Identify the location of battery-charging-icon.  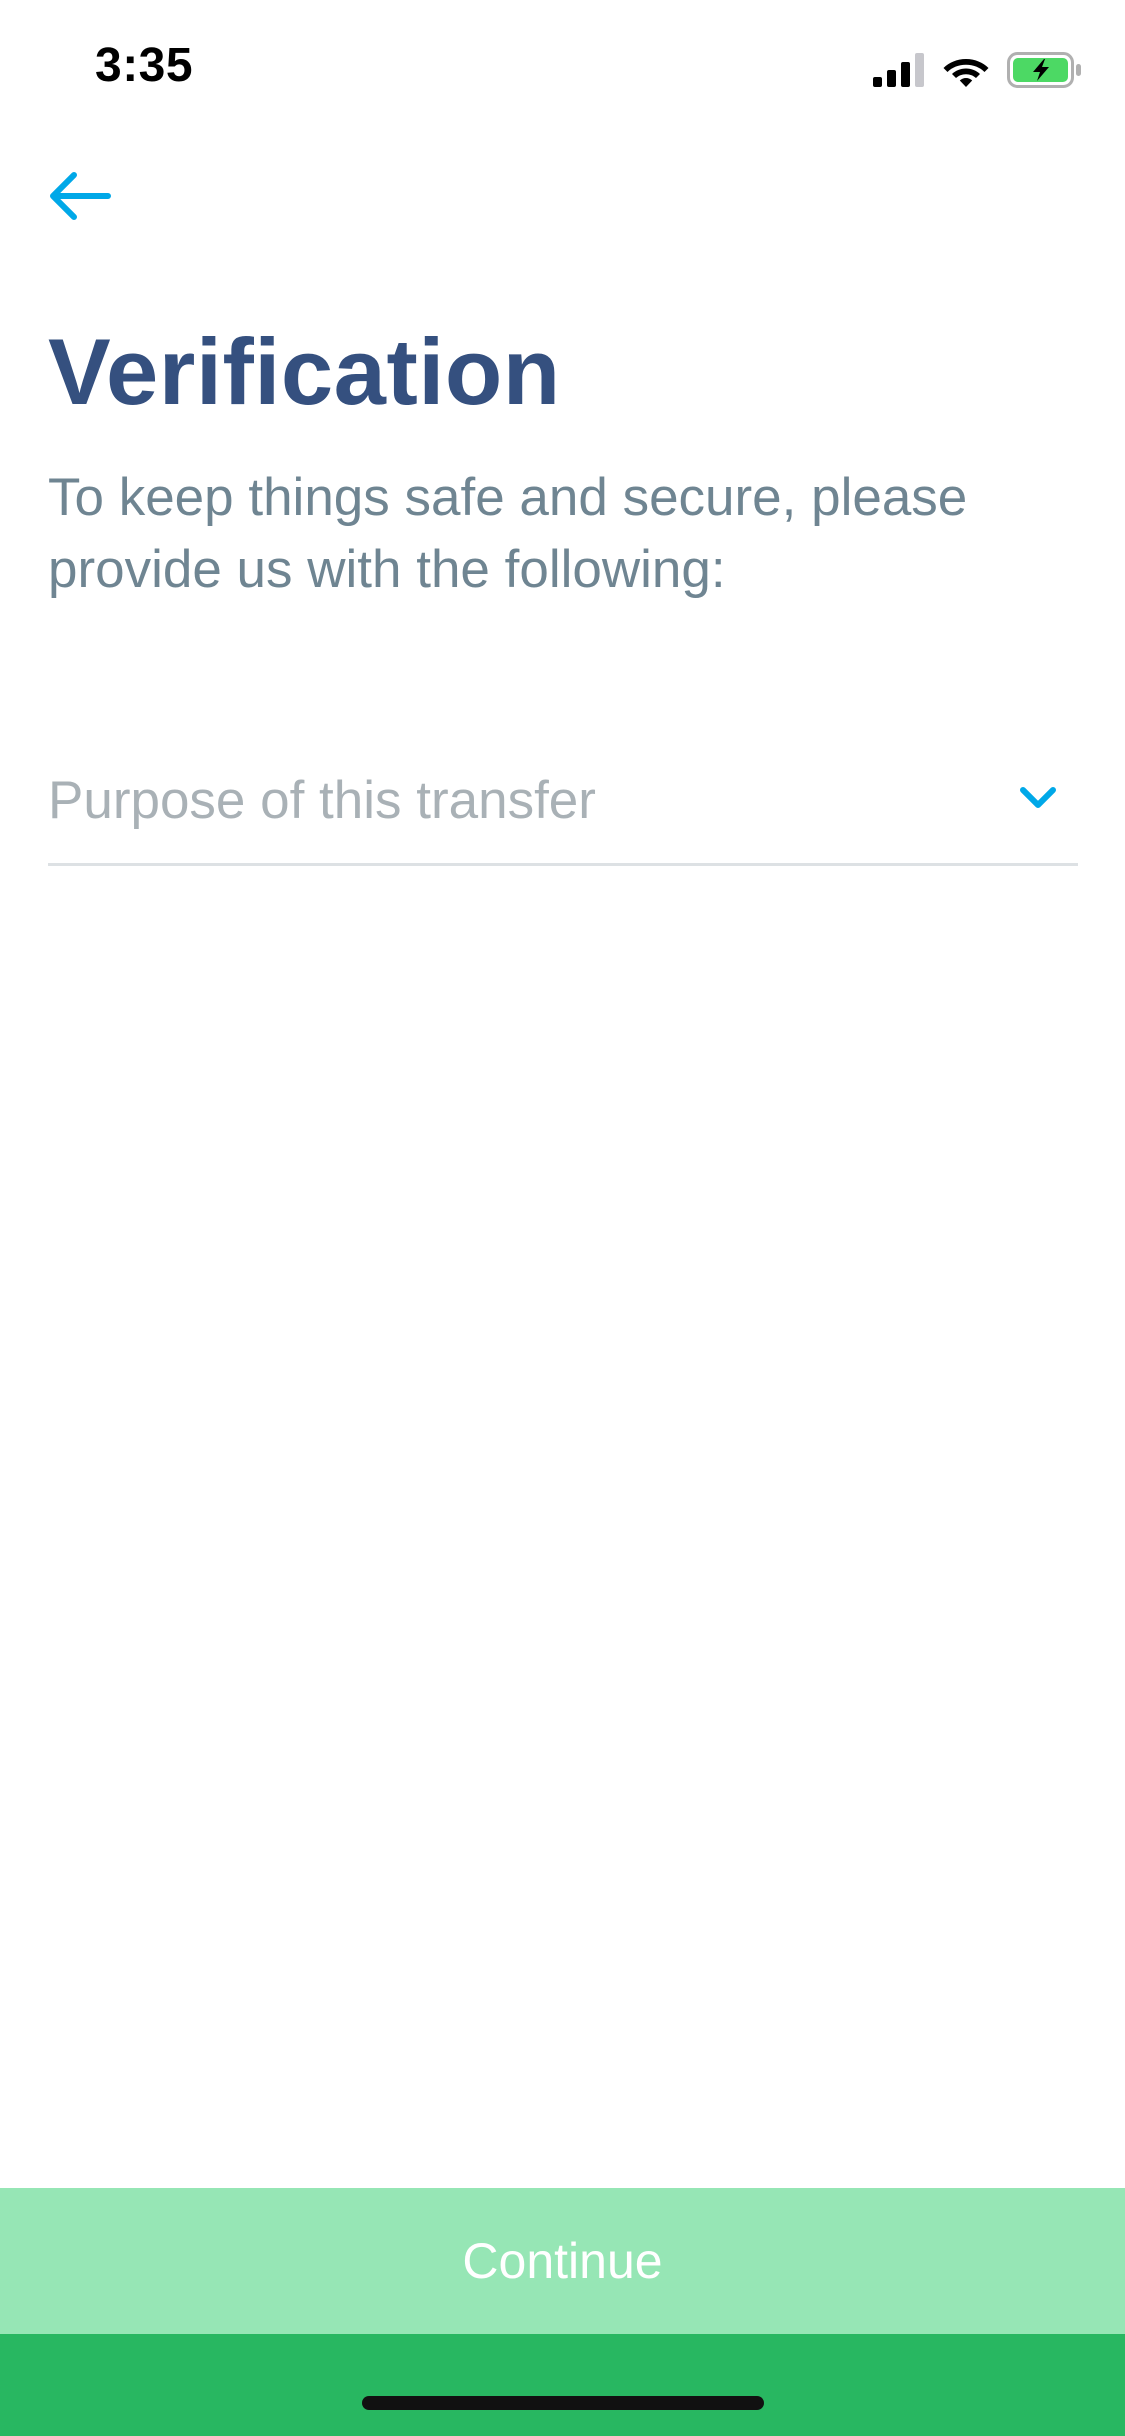
(1044, 70).